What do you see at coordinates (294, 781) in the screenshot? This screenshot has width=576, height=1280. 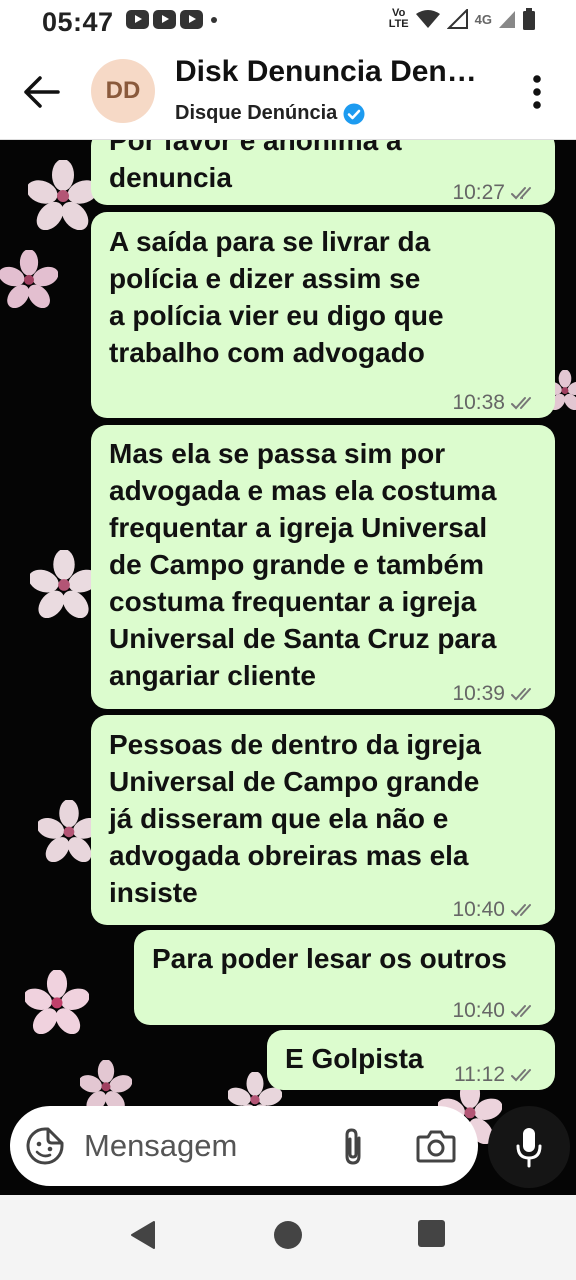 I see `message-line: Universal de Campo grande` at bounding box center [294, 781].